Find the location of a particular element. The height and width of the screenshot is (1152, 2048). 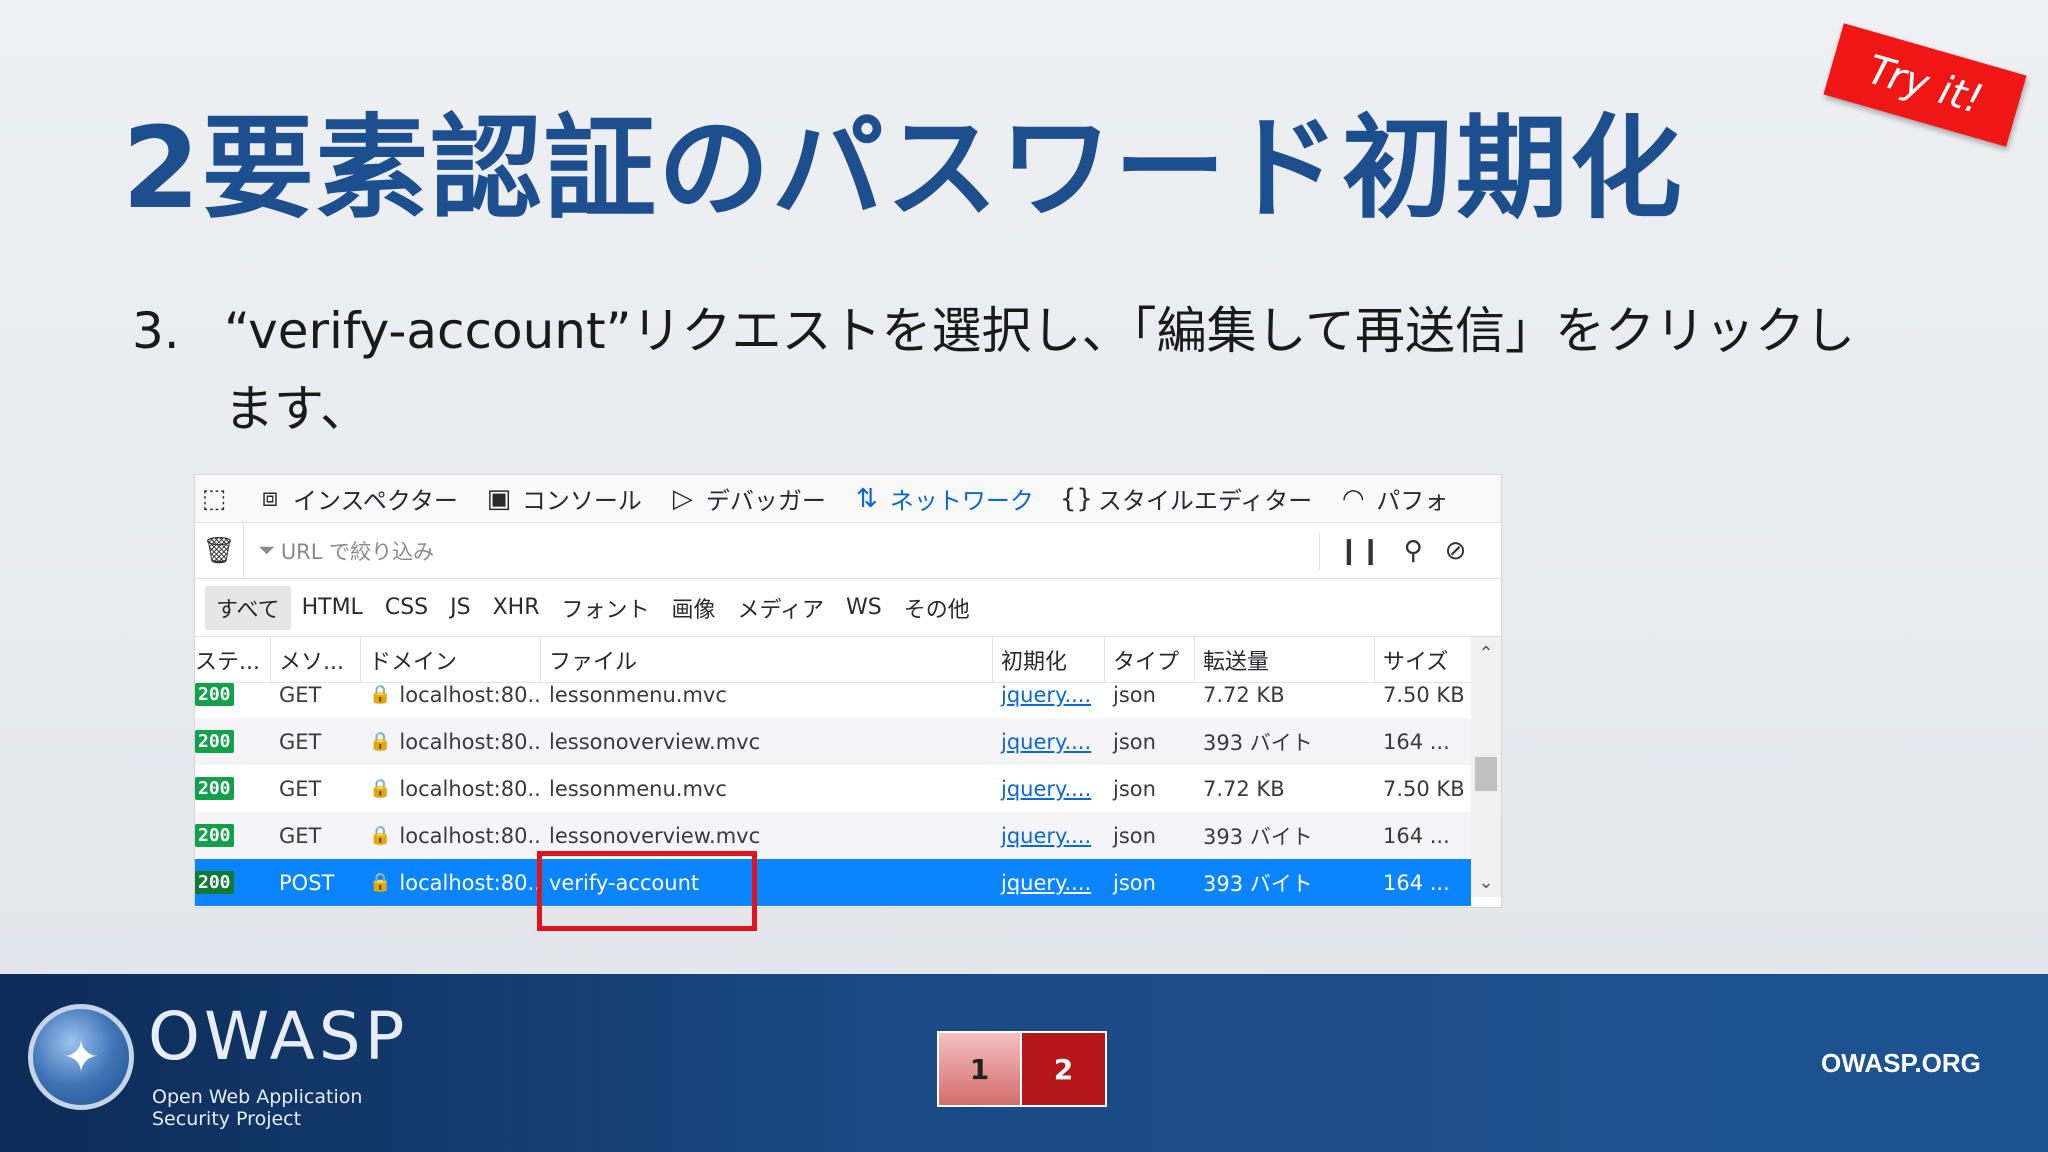

console-icon: ▣ is located at coordinates (499, 498).